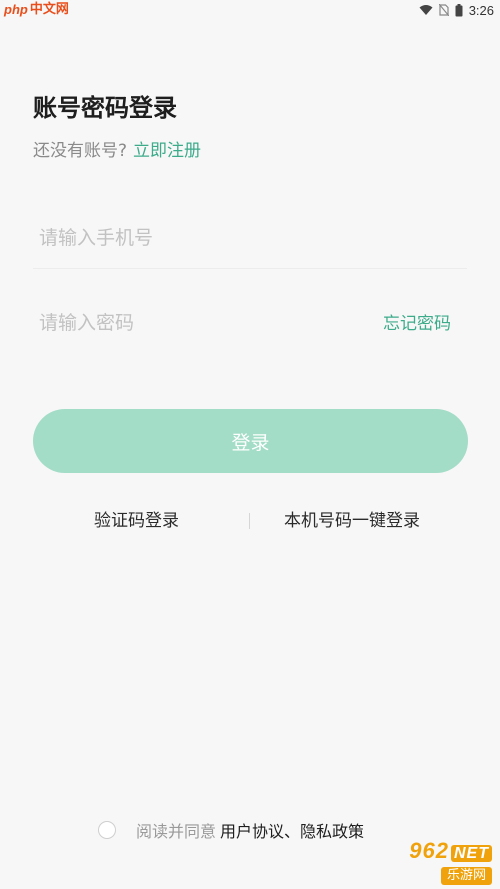 The height and width of the screenshot is (889, 500). Describe the element at coordinates (80, 151) in the screenshot. I see `no-account-text: 还没有账号?` at that location.